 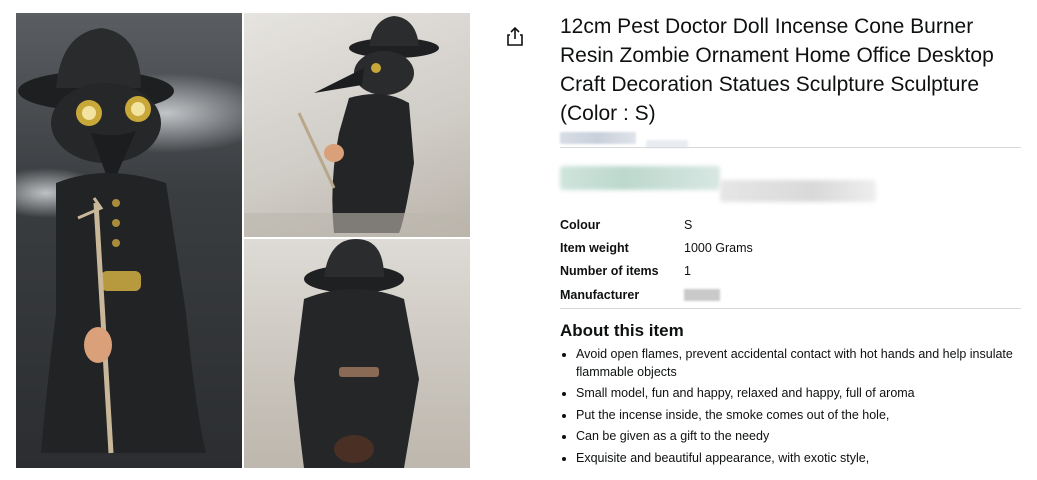 What do you see at coordinates (357, 125) in the screenshot?
I see `thumbnail-image-side` at bounding box center [357, 125].